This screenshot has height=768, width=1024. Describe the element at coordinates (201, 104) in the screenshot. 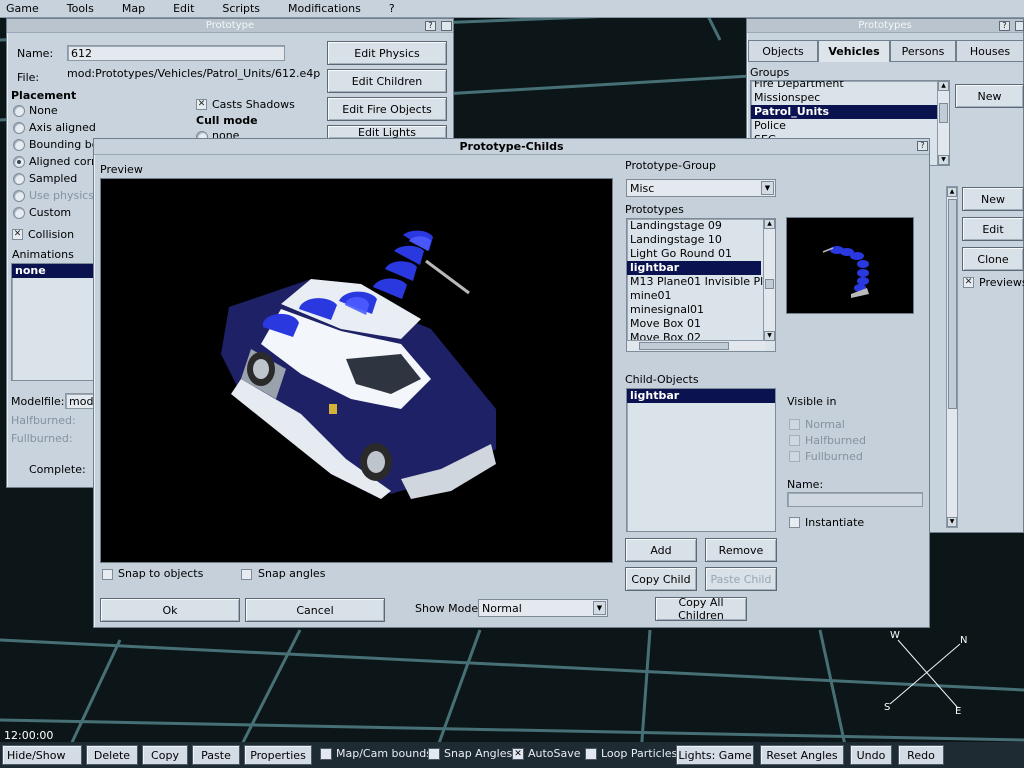

I see `casts-shadows-checkbox: ✕` at that location.